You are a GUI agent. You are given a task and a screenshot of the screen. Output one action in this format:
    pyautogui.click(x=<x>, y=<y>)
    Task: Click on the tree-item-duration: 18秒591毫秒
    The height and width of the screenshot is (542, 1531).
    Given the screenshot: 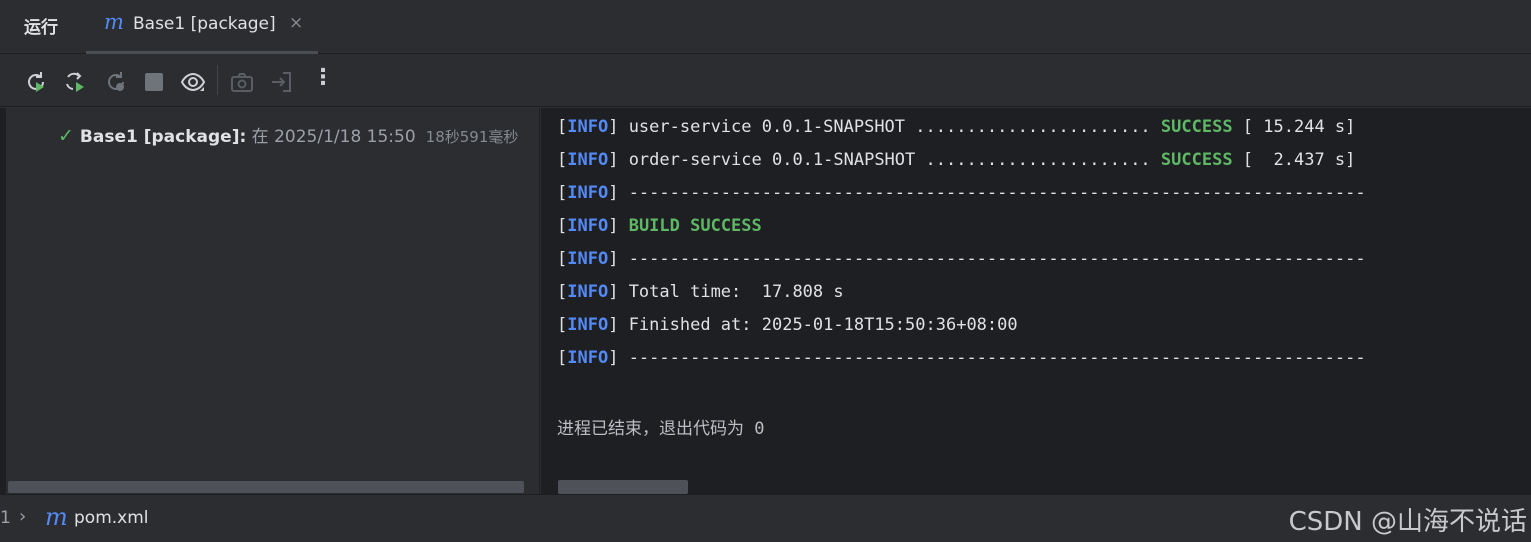 What is the action you would take?
    pyautogui.click(x=472, y=137)
    